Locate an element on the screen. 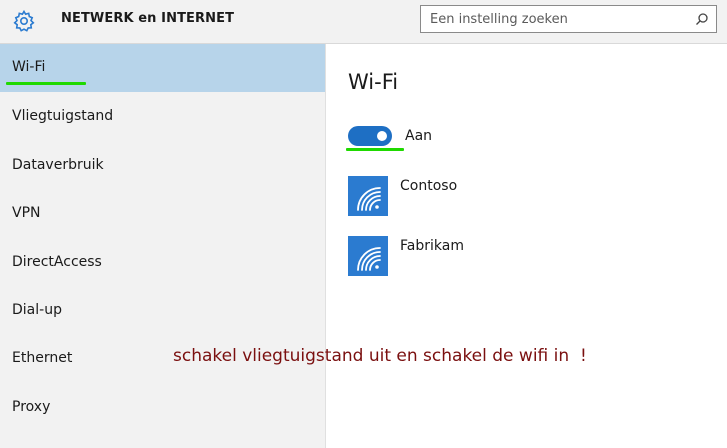  sidebar-item-label: Dial-up is located at coordinates (37, 310).